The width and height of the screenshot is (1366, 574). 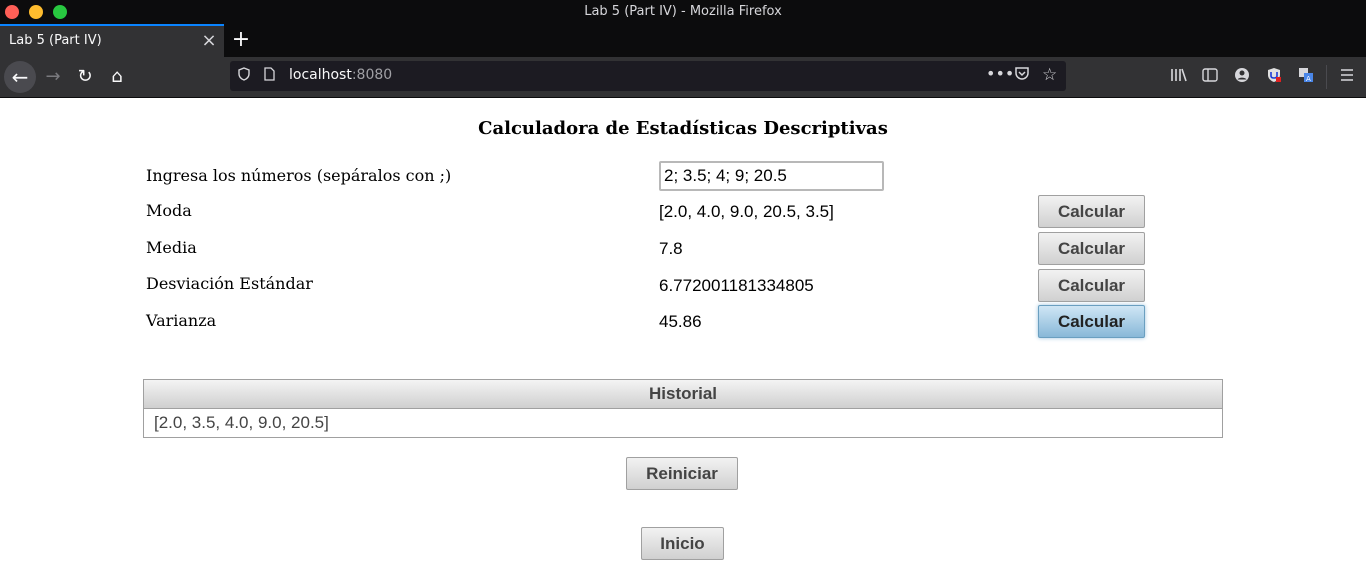 I want to click on svg-text: A, so click(x=1308, y=79).